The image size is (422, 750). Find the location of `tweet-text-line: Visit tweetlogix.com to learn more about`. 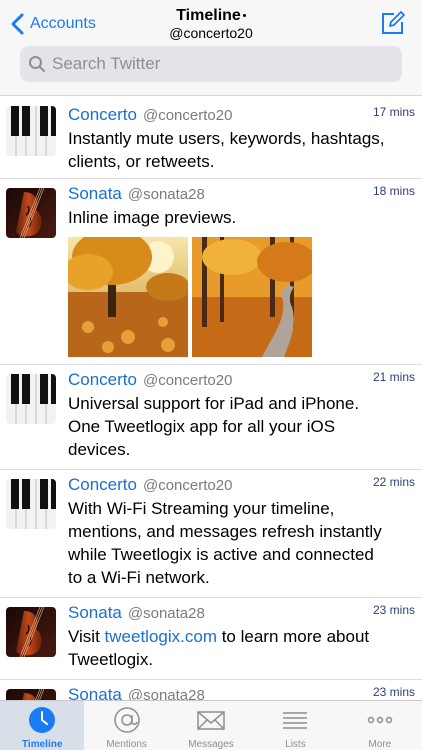

tweet-text-line: Visit tweetlogix.com to learn more about is located at coordinates (242, 636).